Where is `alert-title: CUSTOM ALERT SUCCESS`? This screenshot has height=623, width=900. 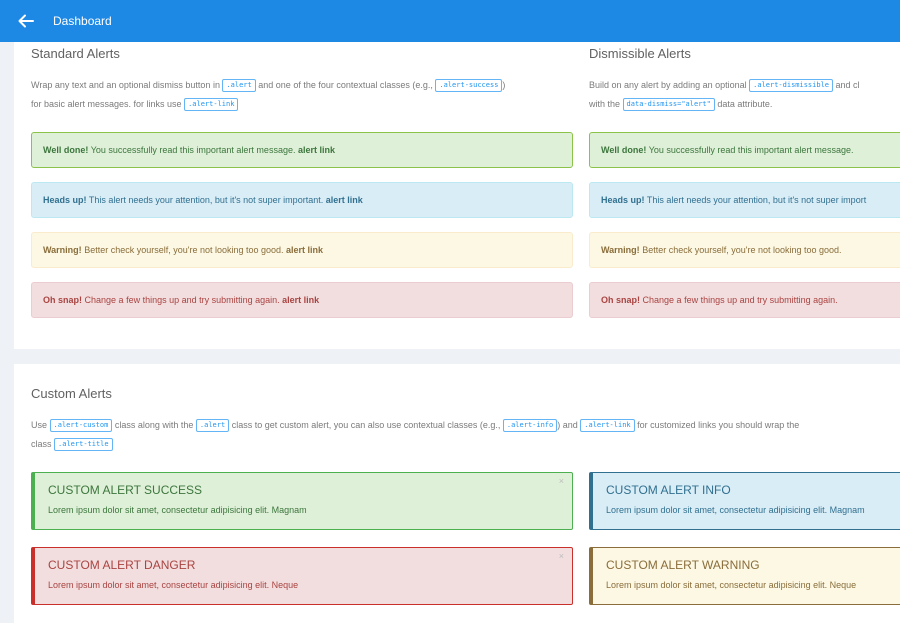
alert-title: CUSTOM ALERT SUCCESS is located at coordinates (125, 490).